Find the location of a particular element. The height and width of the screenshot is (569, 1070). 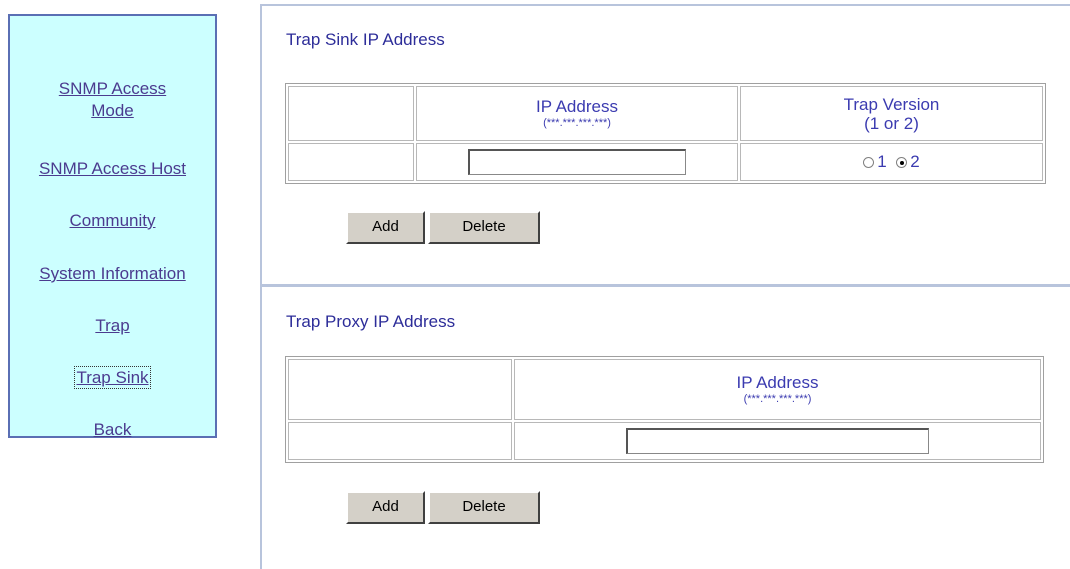

trap-sink-add-button: Add is located at coordinates (385, 227).